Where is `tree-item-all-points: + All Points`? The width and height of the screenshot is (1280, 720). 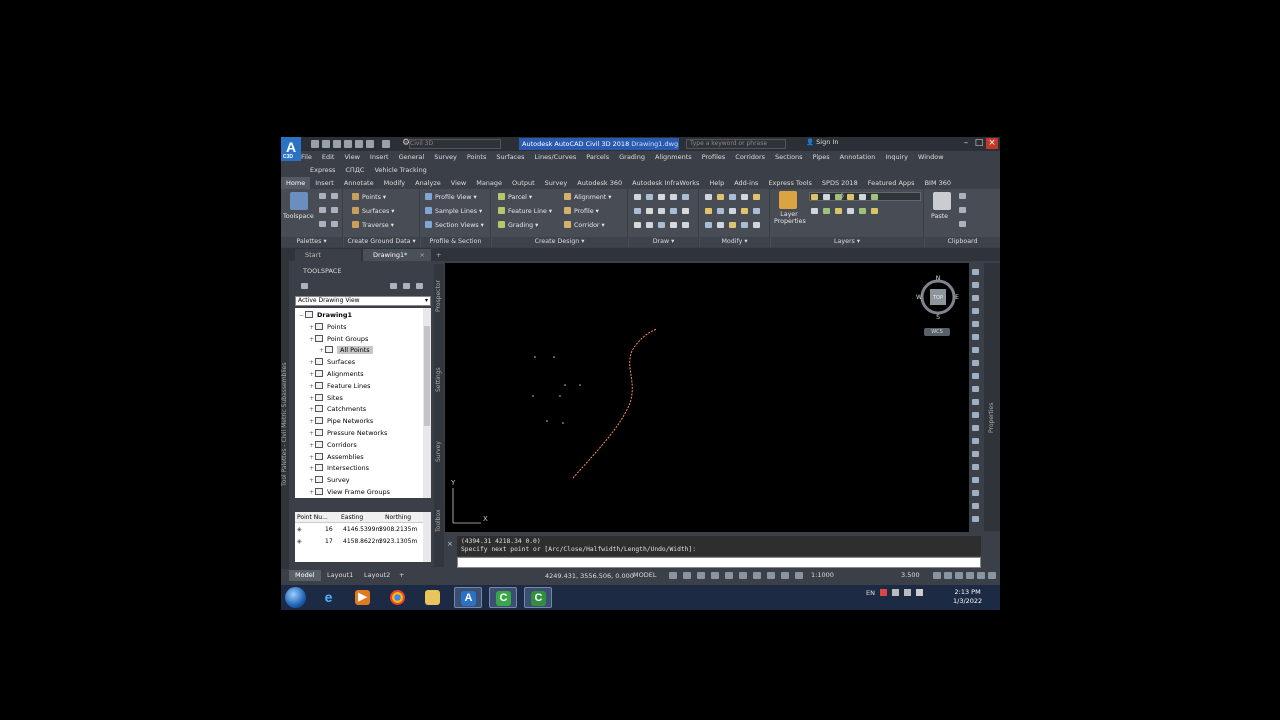
tree-item-all-points: + All Points is located at coordinates (346, 350).